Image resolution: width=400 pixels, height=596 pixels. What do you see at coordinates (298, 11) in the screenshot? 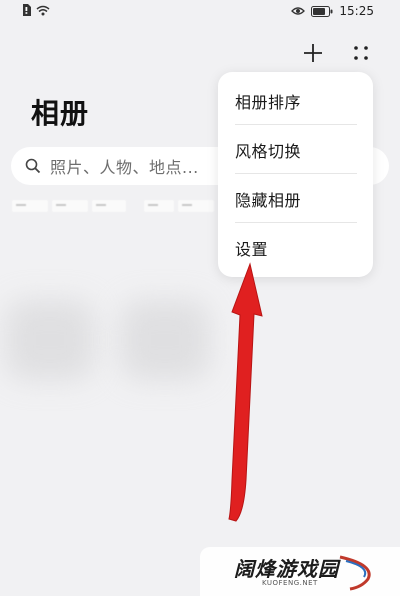
I see `eye-icon` at bounding box center [298, 11].